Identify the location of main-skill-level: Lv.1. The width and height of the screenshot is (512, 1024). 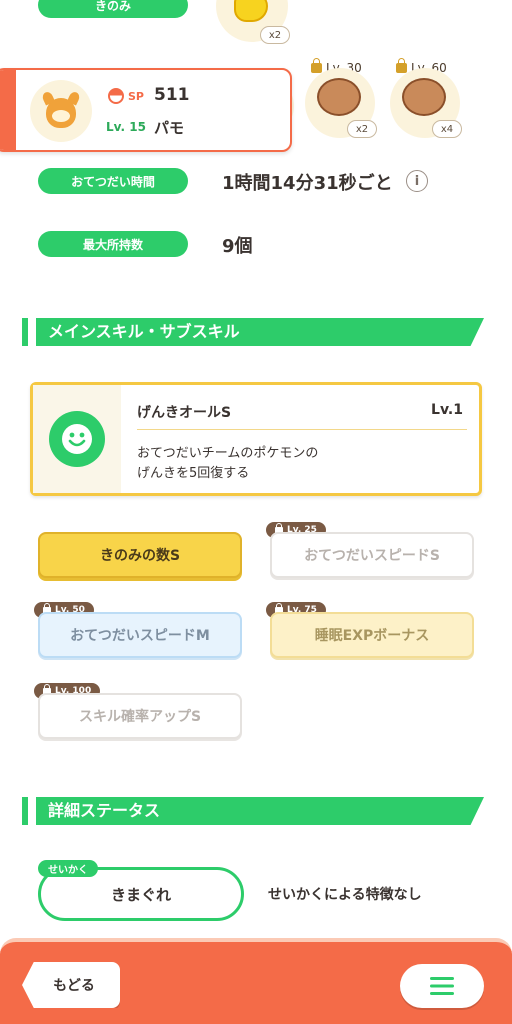
(447, 410).